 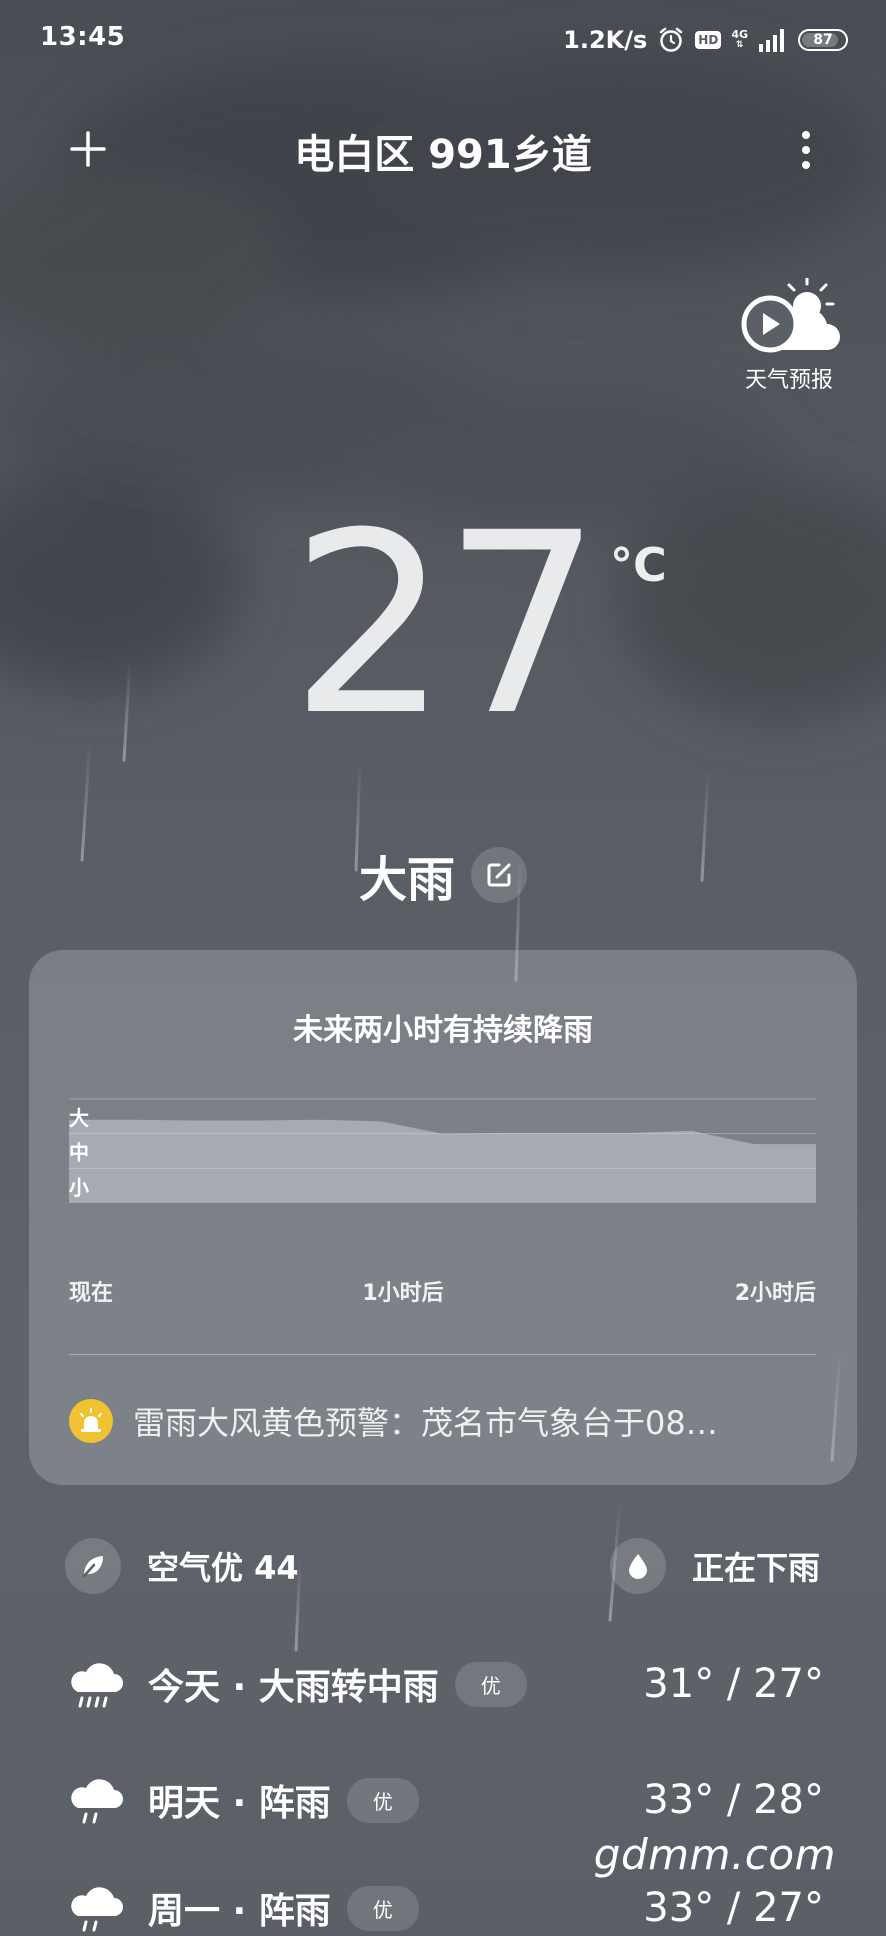 I want to click on rain-status-label: 正在下雨, so click(x=755, y=1568).